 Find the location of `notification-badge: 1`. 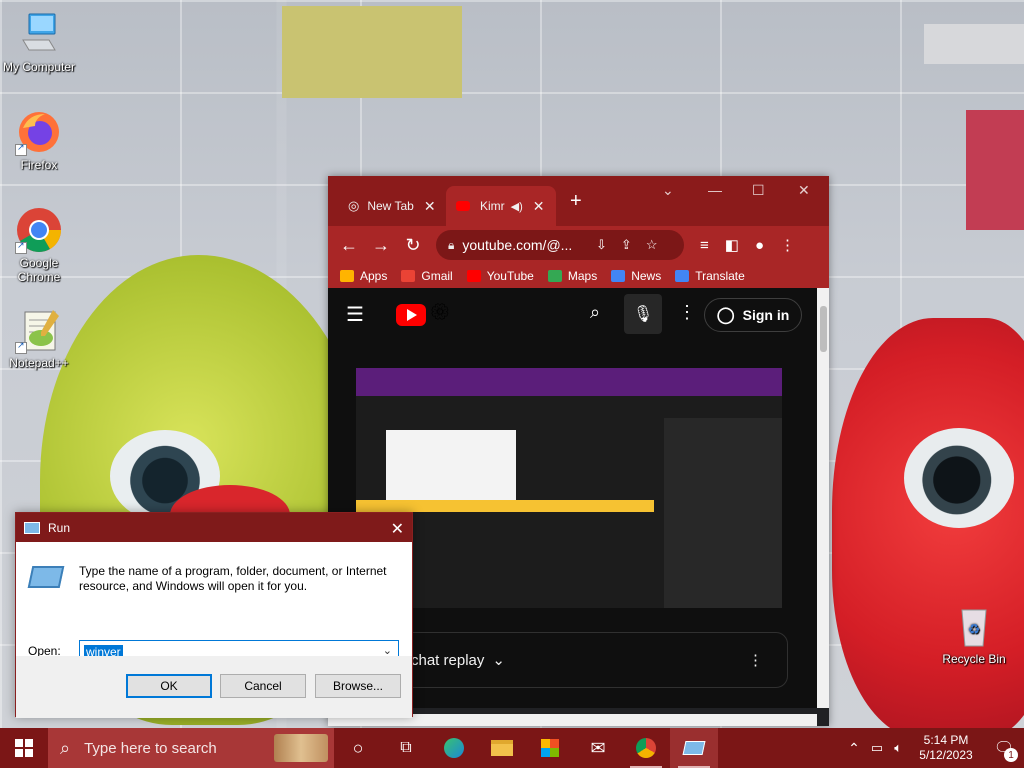

notification-badge: 1 is located at coordinates (1011, 755).